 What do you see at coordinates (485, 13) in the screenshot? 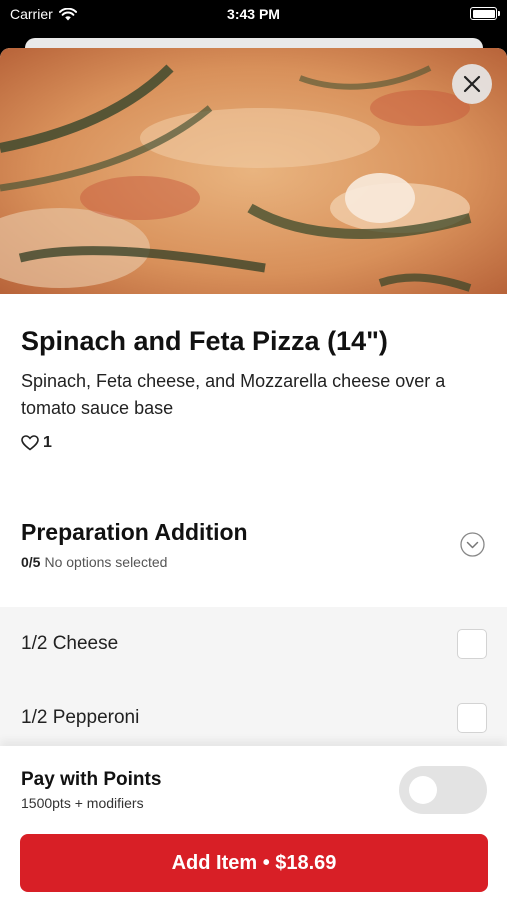
I see `battery-icon` at bounding box center [485, 13].